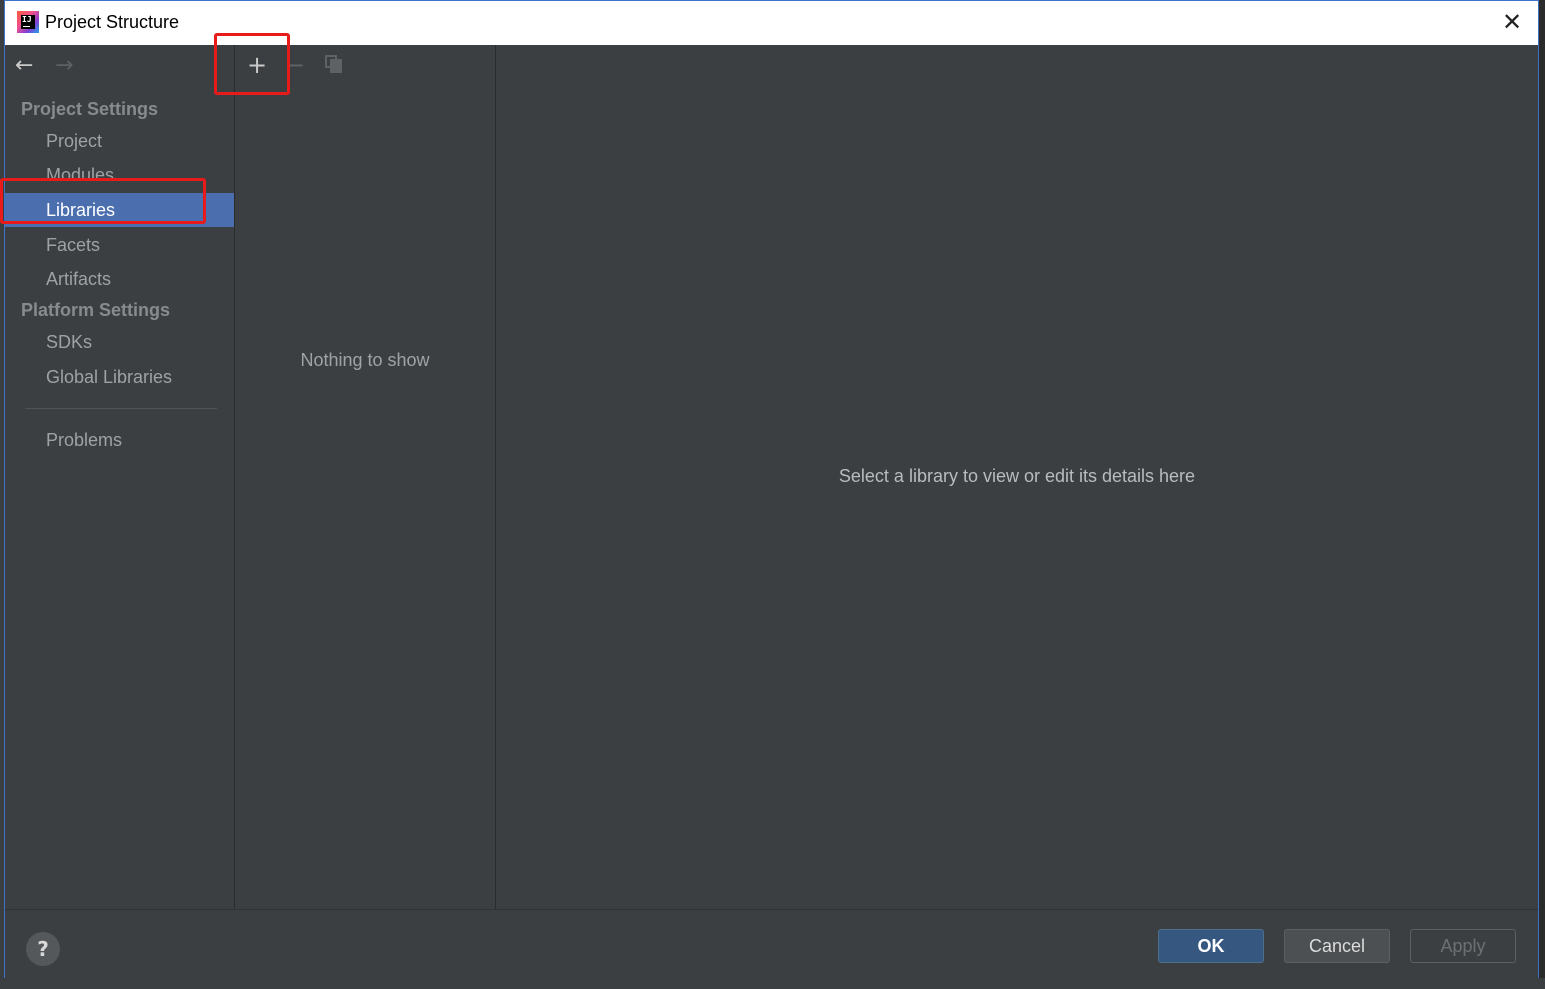 The width and height of the screenshot is (1545, 989). I want to click on dialog-title: Project Structure, so click(112, 22).